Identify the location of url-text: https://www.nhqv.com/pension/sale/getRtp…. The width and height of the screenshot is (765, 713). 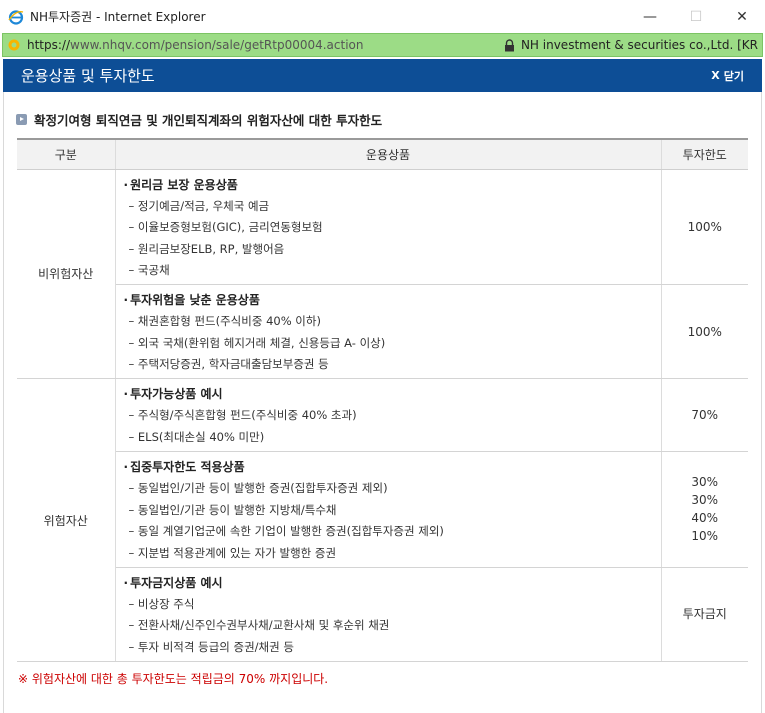
(195, 45).